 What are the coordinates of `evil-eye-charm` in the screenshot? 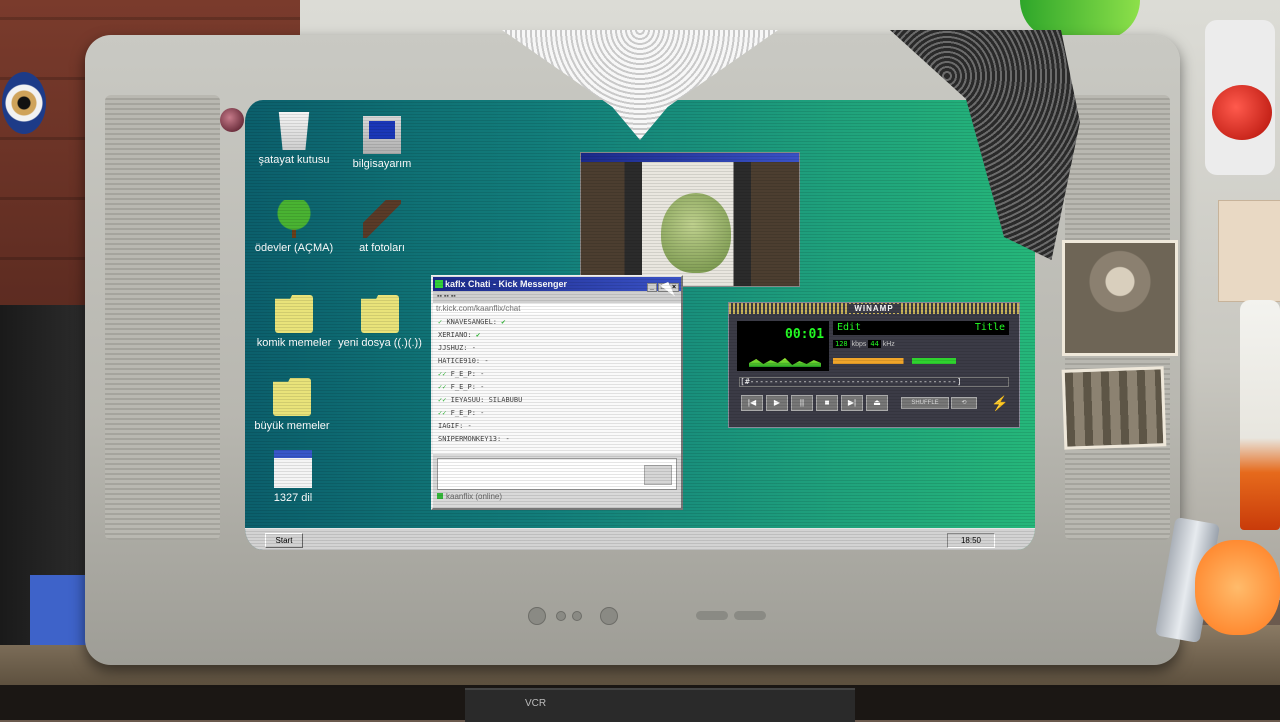 It's located at (24, 103).